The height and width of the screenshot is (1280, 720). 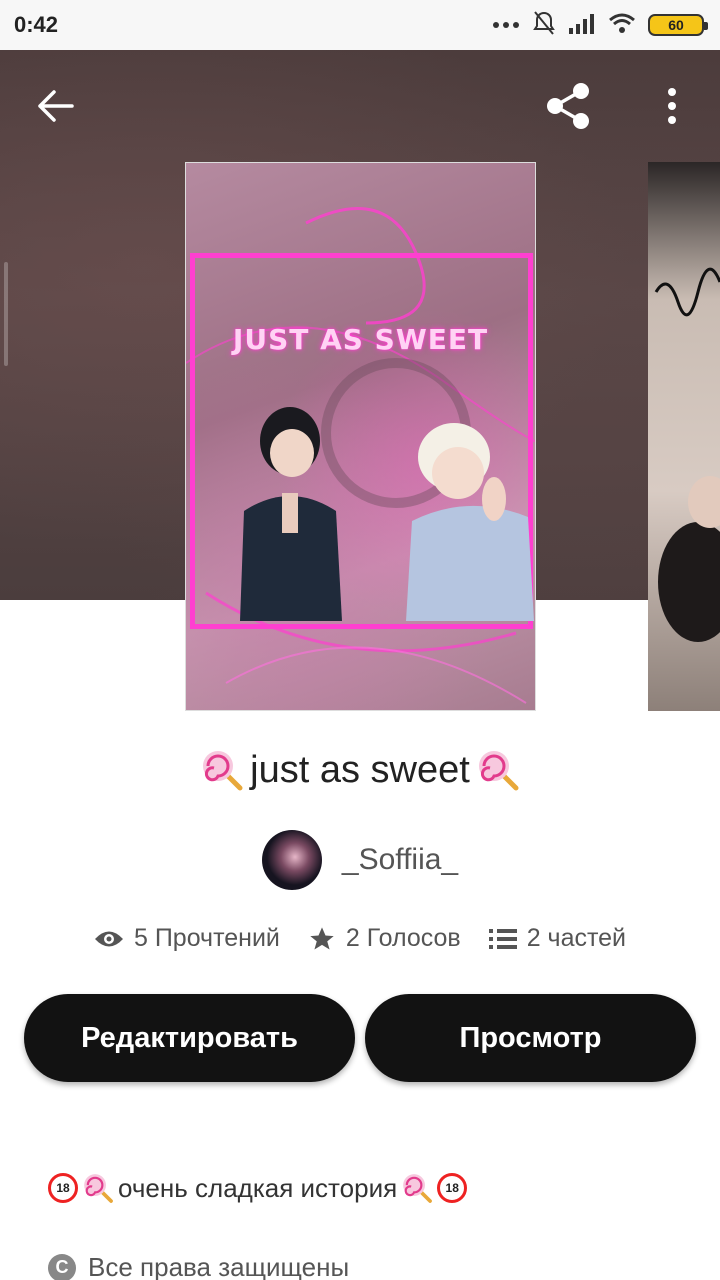 I want to click on star-icon, so click(x=322, y=937).